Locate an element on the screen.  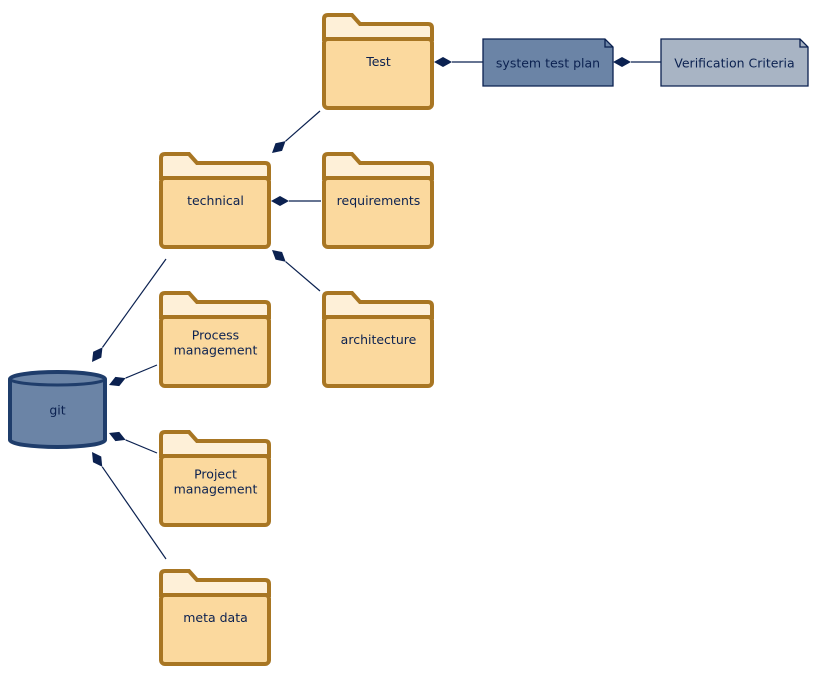
edge-git-technical is located at coordinates (129, 310).